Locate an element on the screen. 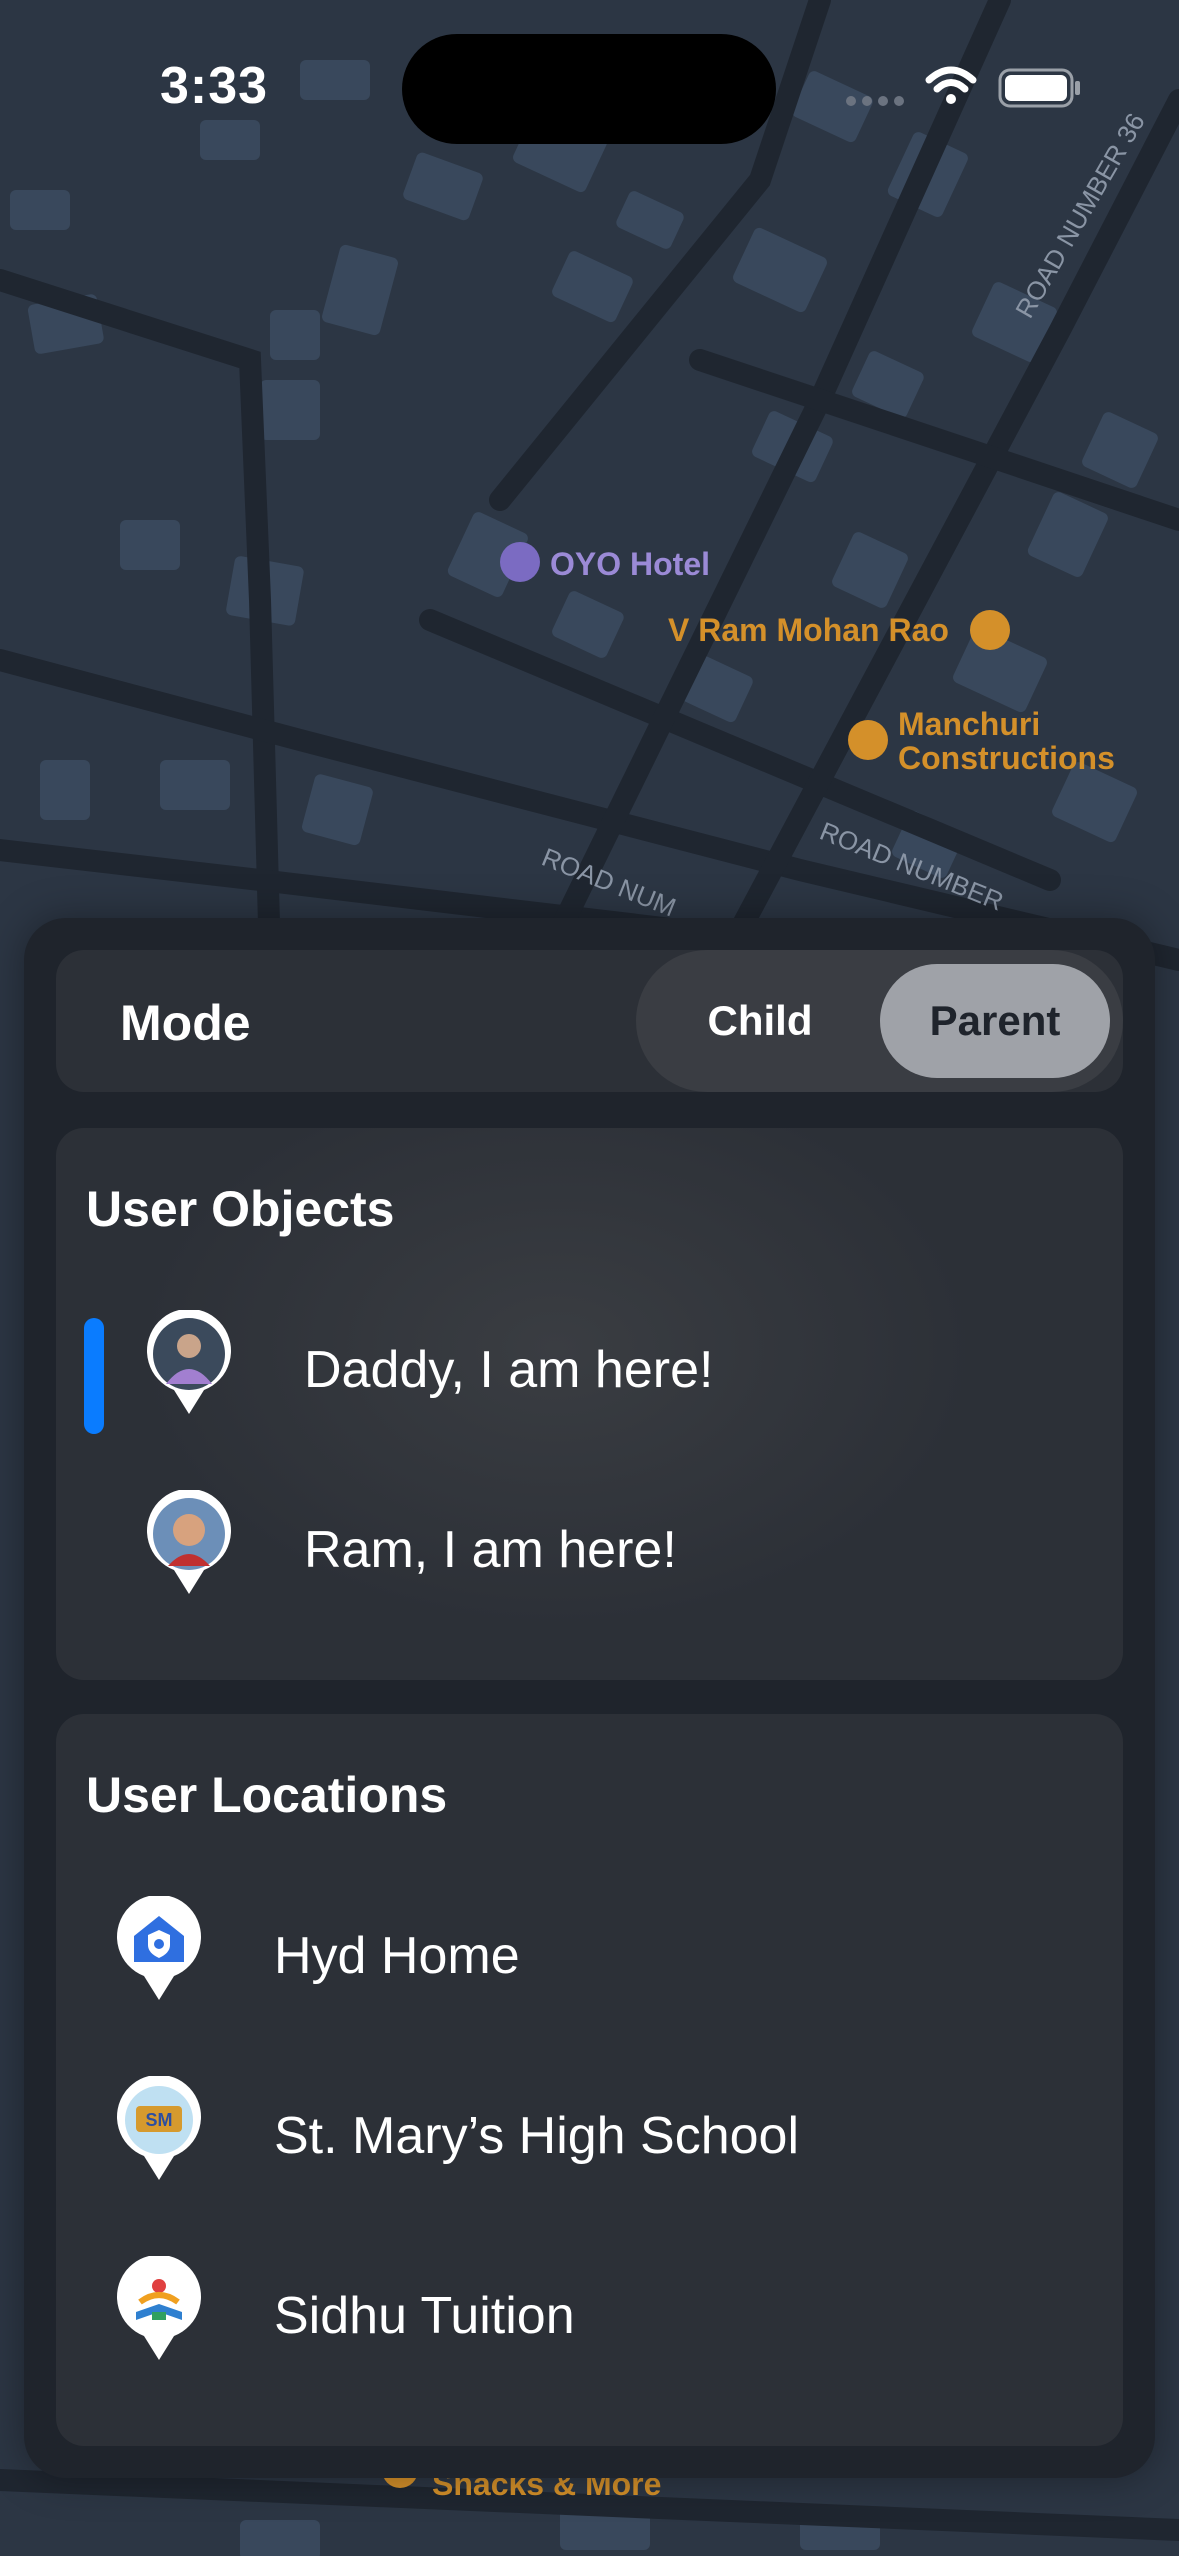 This screenshot has height=2556, width=1179. tuition-logo-icon is located at coordinates (159, 2308).